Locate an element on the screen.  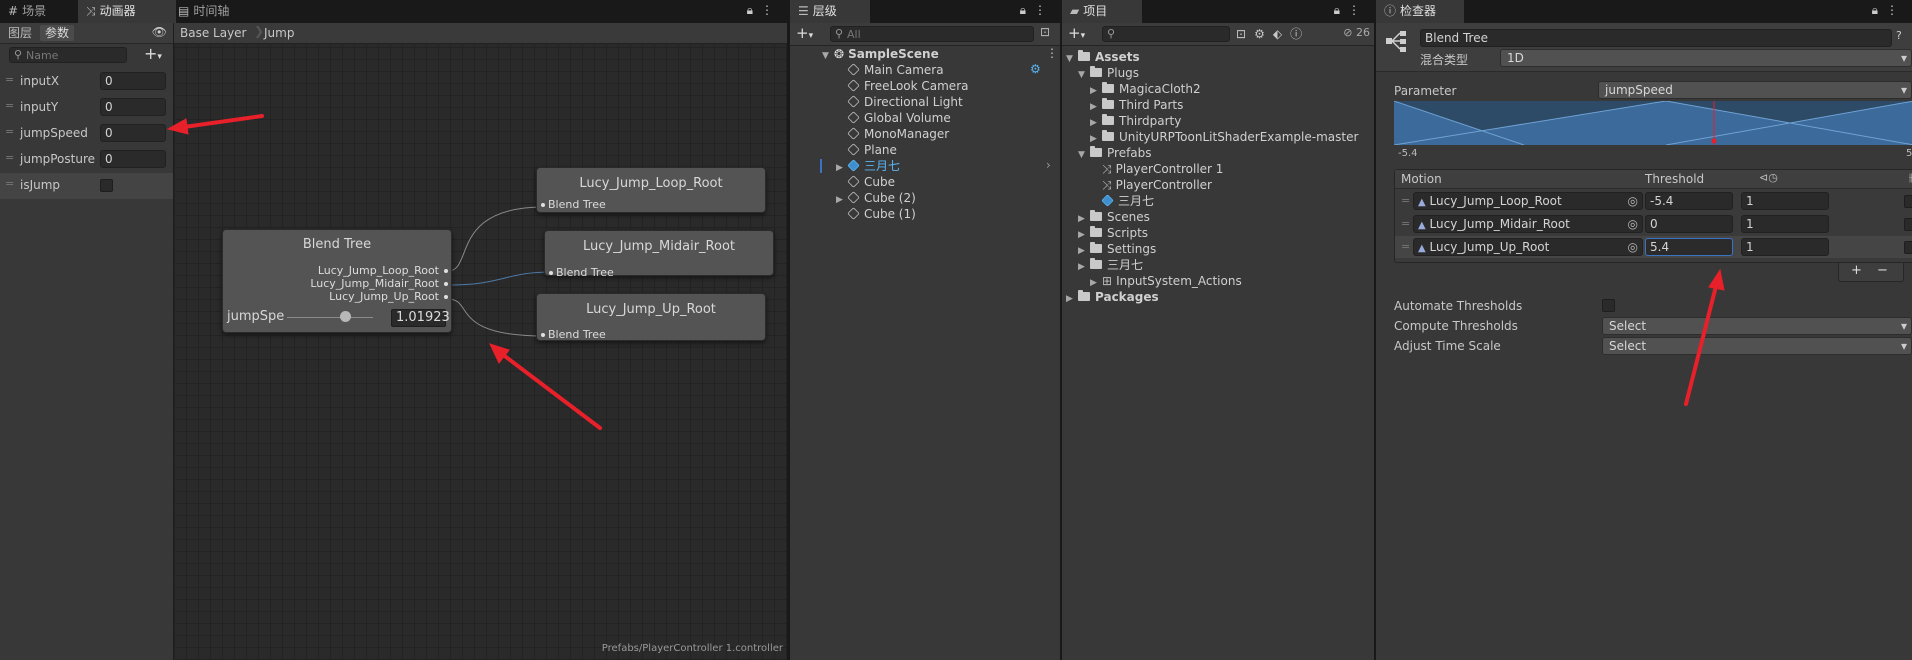
label-icon: ⬖ is located at coordinates (1281, 34).